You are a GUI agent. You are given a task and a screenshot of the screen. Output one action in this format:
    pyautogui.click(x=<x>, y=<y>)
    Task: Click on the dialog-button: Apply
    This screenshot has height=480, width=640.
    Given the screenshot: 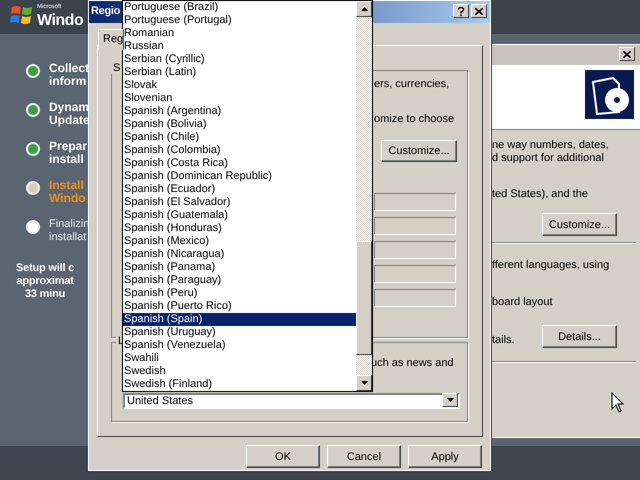 What is the action you would take?
    pyautogui.click(x=445, y=456)
    